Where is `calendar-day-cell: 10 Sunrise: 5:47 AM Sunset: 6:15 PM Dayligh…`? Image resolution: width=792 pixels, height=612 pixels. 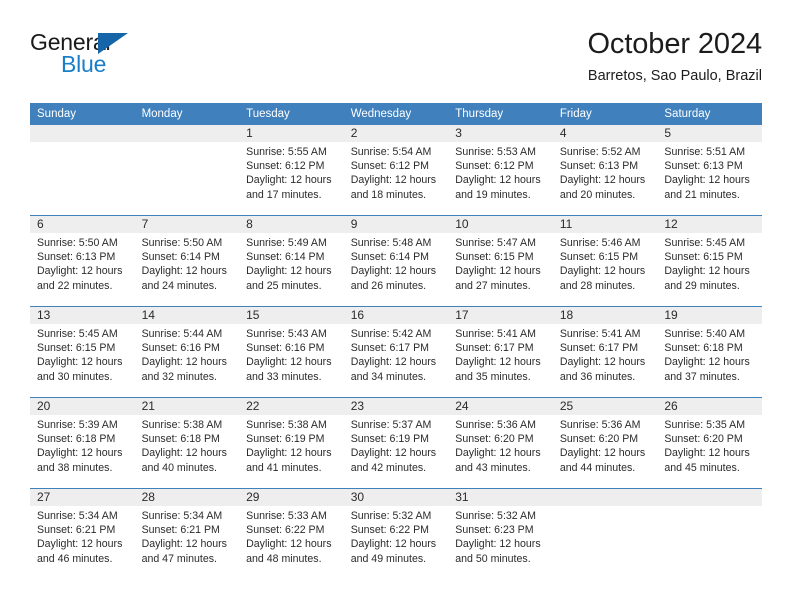
calendar-day-cell: 10 Sunrise: 5:47 AM Sunset: 6:15 PM Dayligh… is located at coordinates (500, 261).